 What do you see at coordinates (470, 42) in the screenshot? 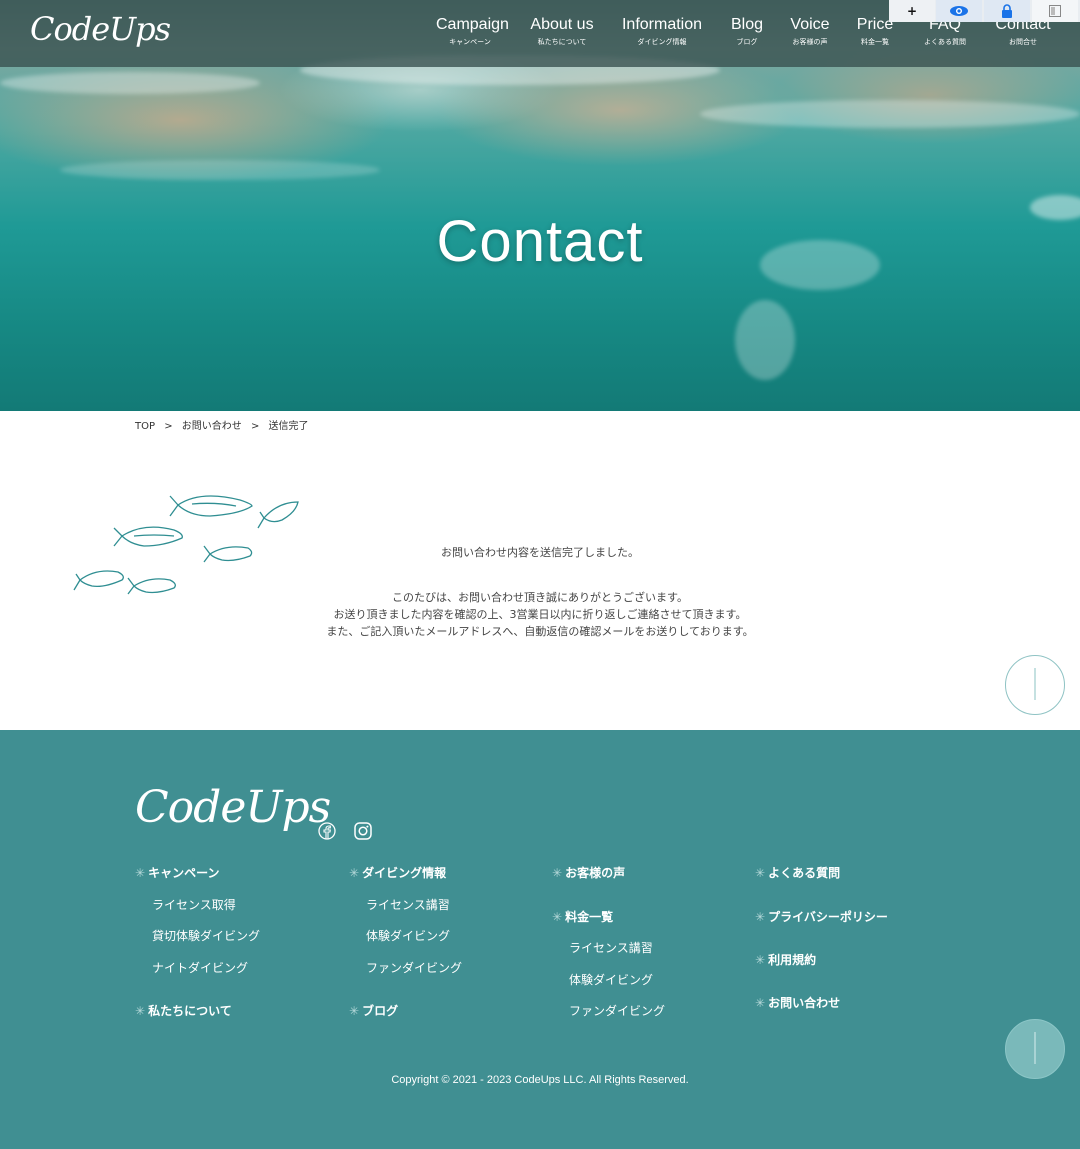
I see `nav-sublabel: キャンペーン` at bounding box center [470, 42].